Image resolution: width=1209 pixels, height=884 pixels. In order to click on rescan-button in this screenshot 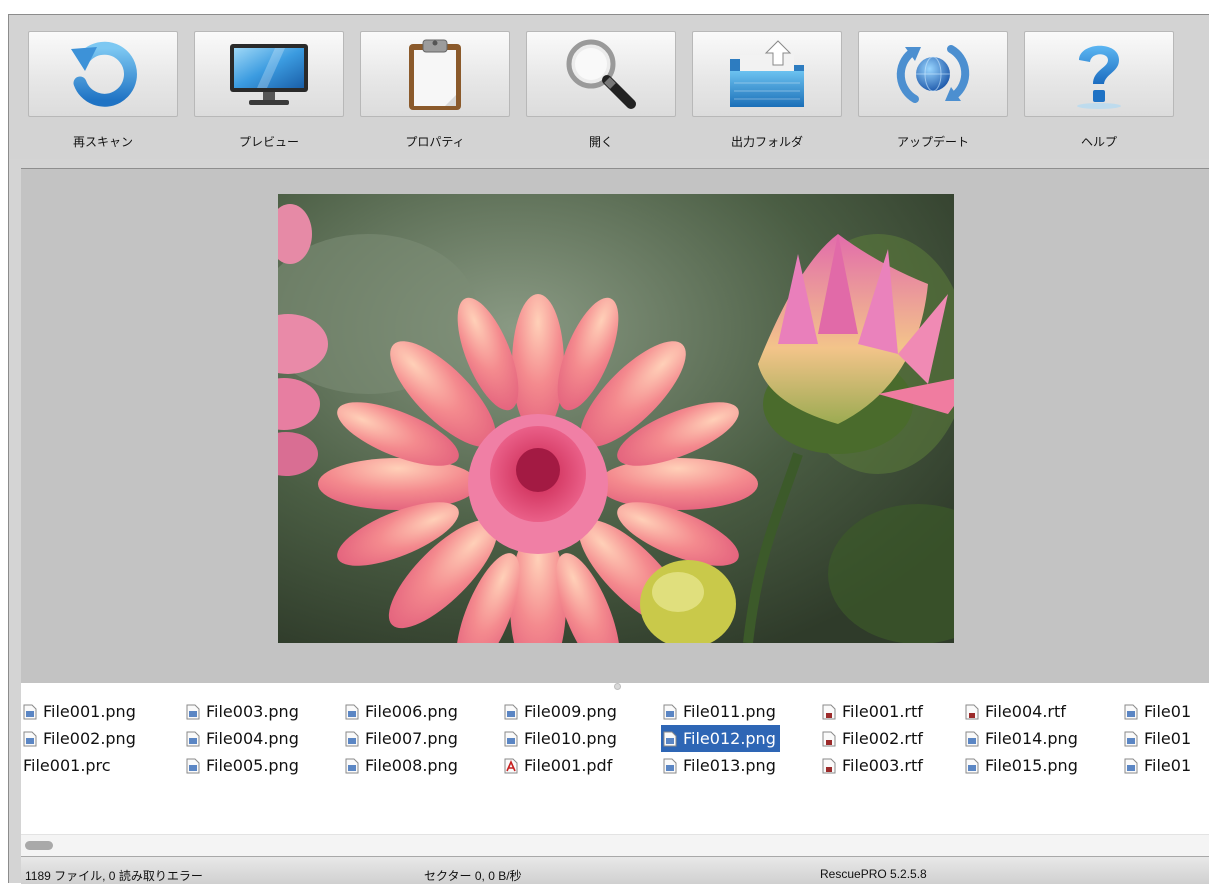, I will do `click(103, 74)`.